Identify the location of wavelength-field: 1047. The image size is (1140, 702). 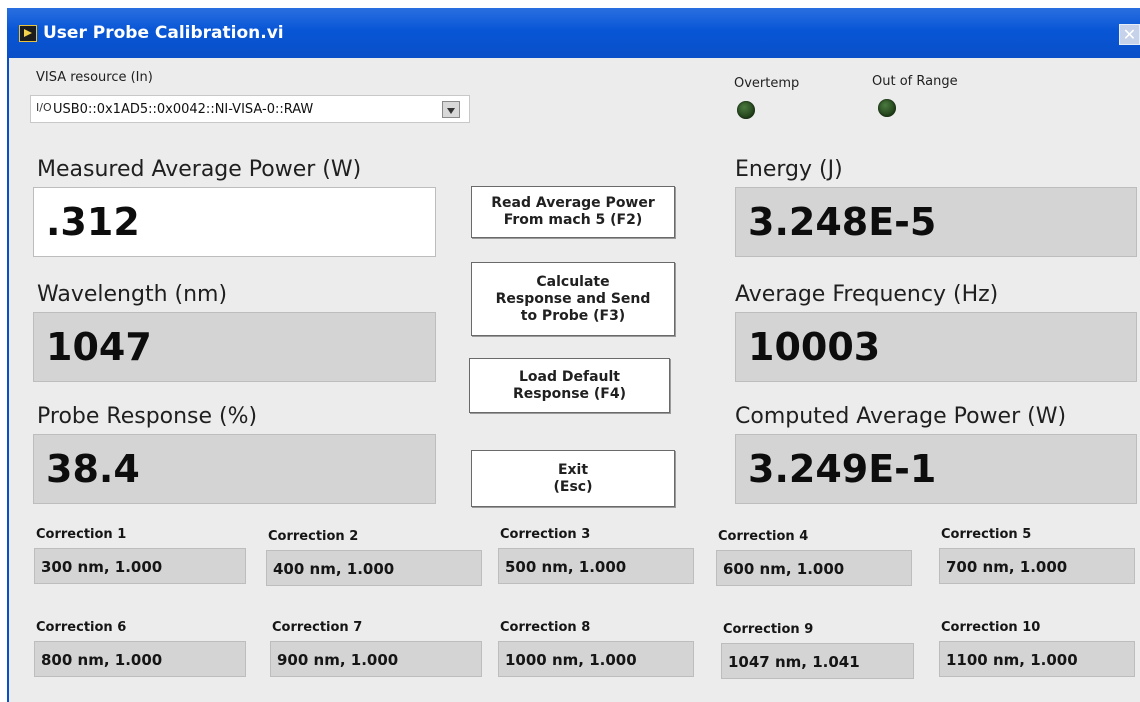
(234, 347).